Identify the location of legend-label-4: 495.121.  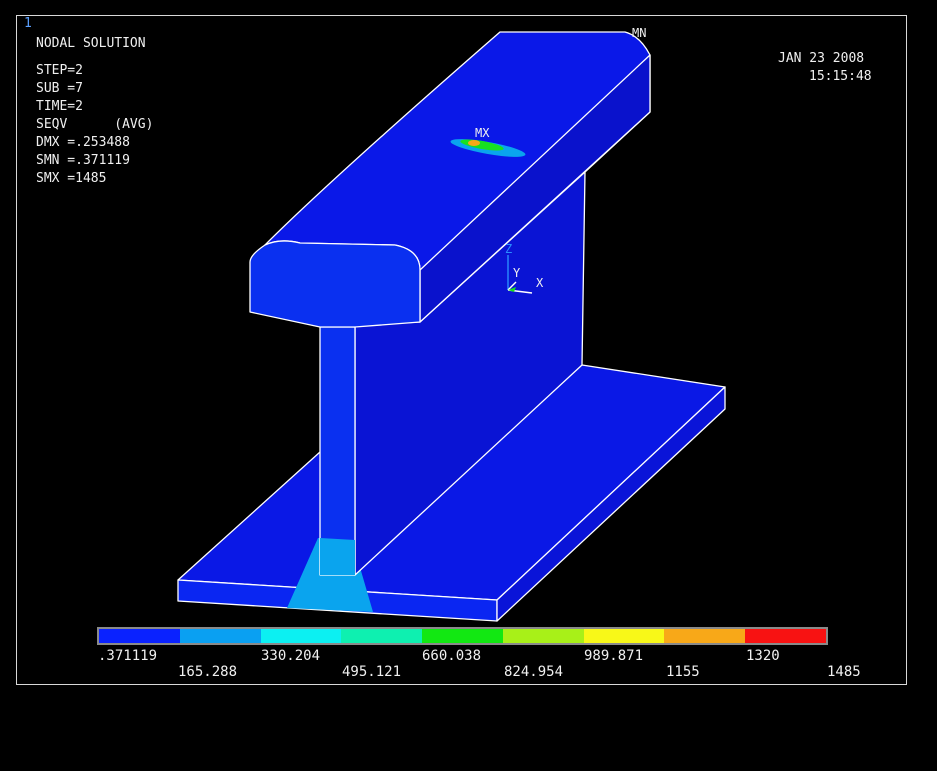
(372, 672).